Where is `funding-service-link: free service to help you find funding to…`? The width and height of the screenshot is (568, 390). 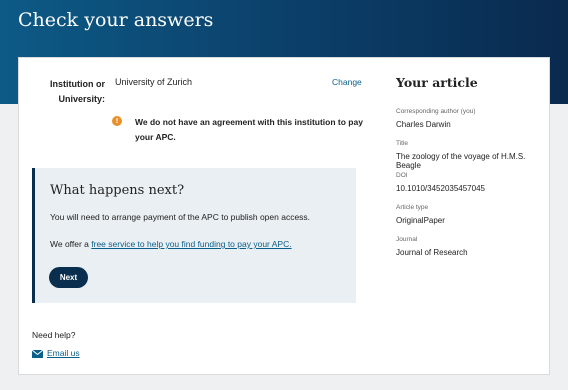
funding-service-link: free service to help you find funding to… is located at coordinates (191, 244).